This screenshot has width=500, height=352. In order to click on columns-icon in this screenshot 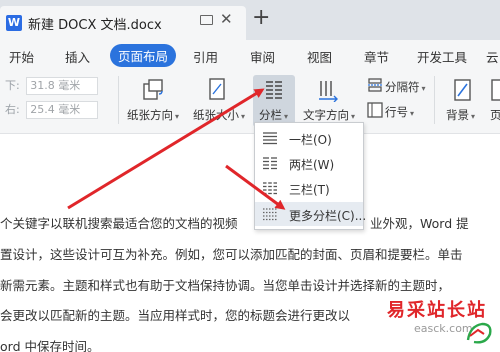, I will do `click(274, 90)`.